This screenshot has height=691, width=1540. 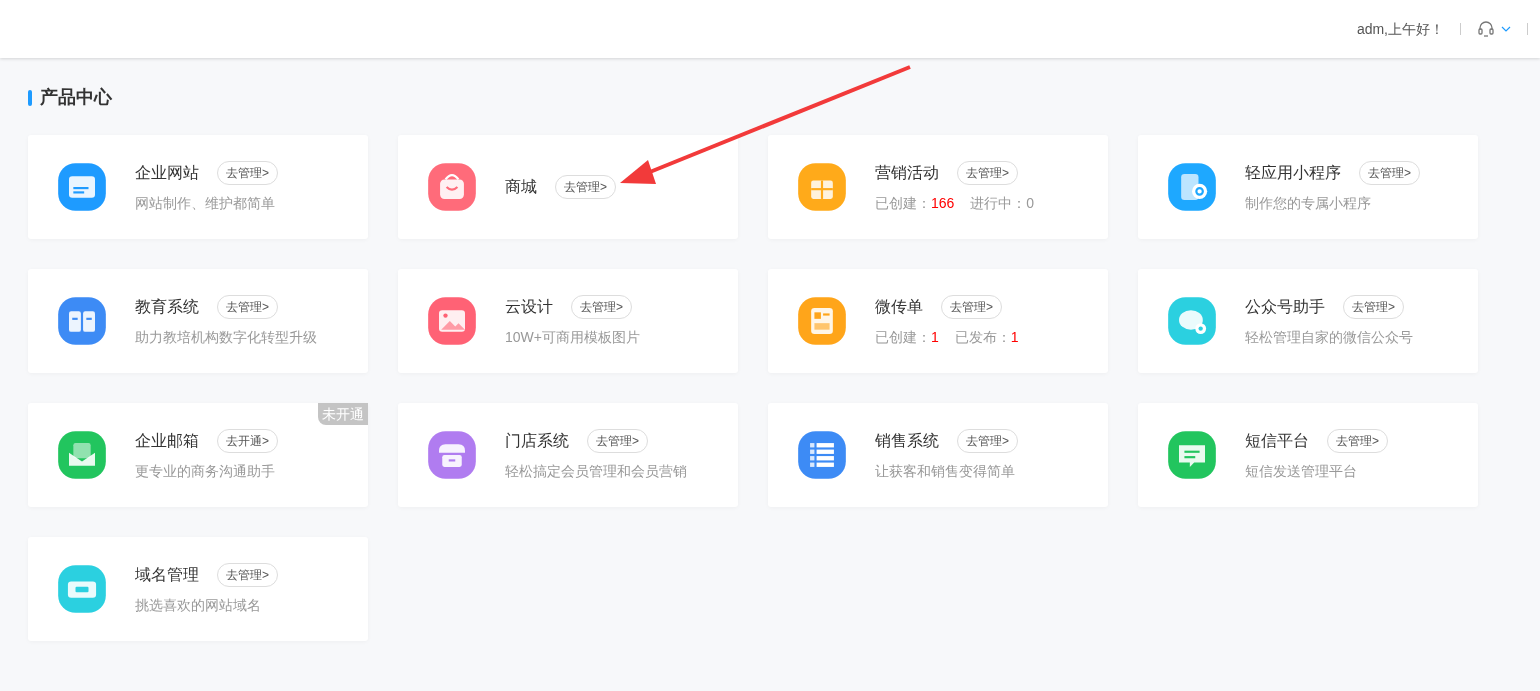 What do you see at coordinates (198, 605) in the screenshot?
I see `product-description: 挑选喜欢的网站域名` at bounding box center [198, 605].